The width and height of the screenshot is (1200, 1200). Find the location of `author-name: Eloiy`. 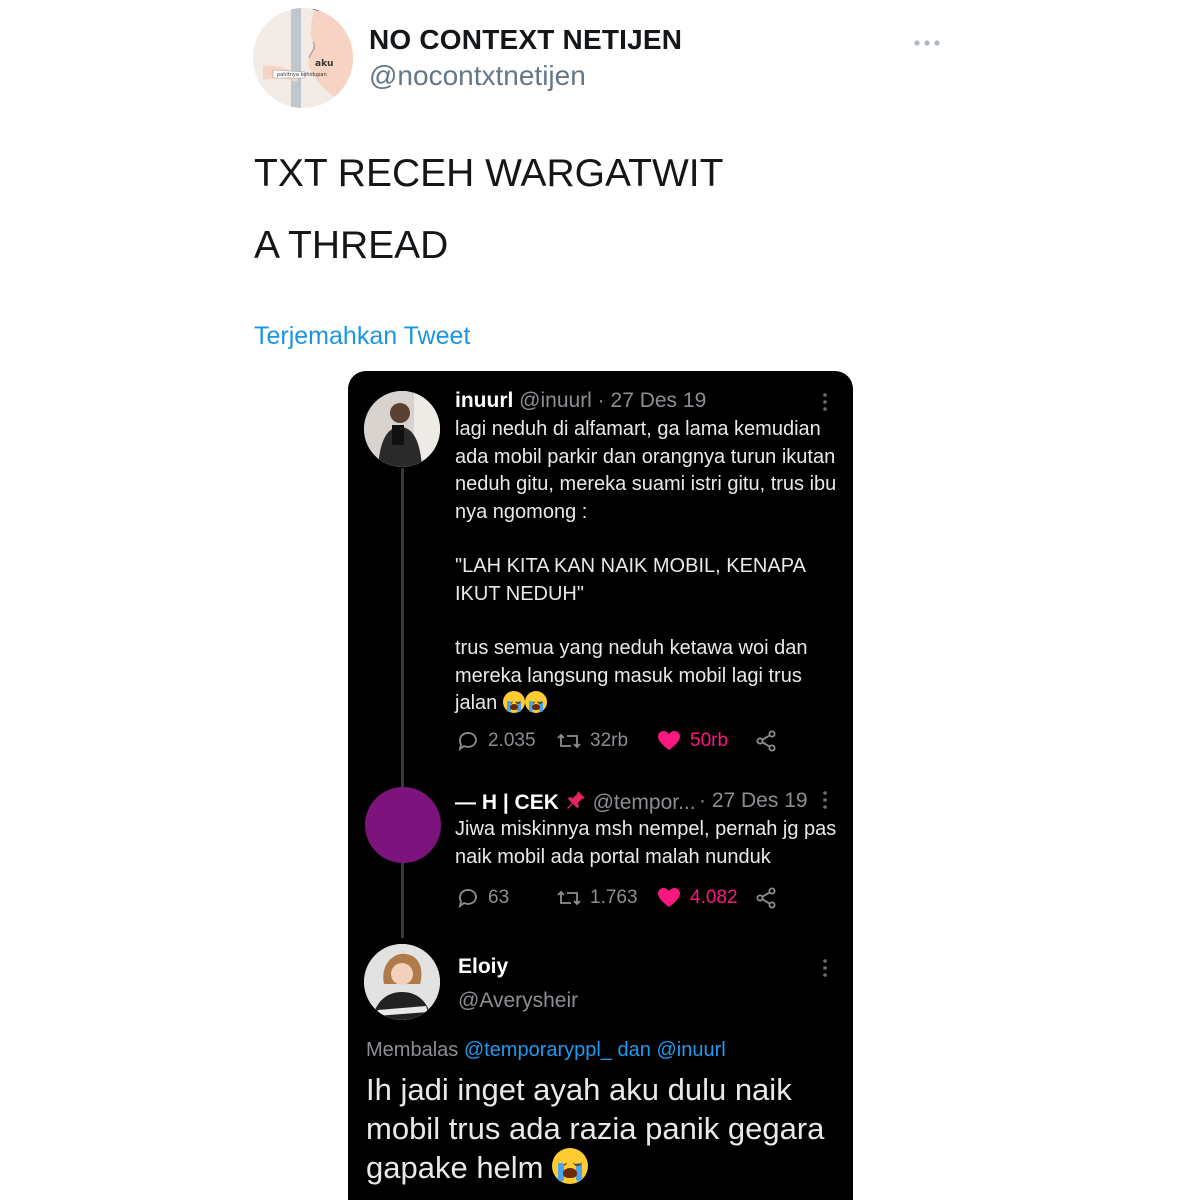

author-name: Eloiy is located at coordinates (483, 967).